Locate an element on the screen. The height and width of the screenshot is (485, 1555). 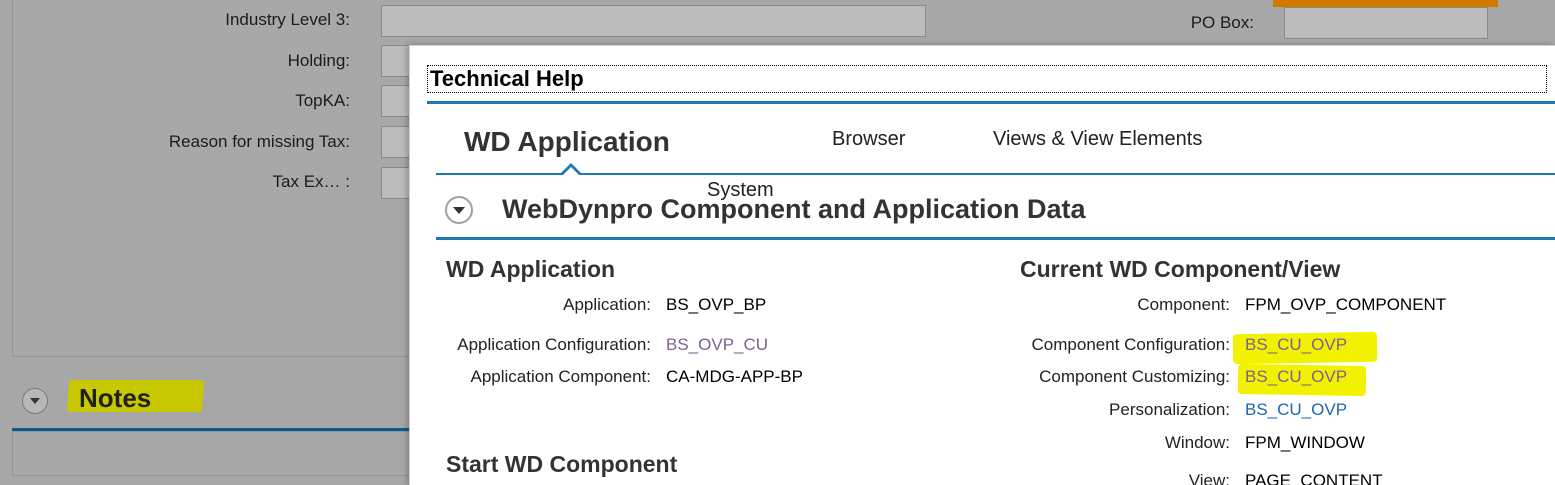
start-wd-component-title: Start WD Component is located at coordinates (562, 464).